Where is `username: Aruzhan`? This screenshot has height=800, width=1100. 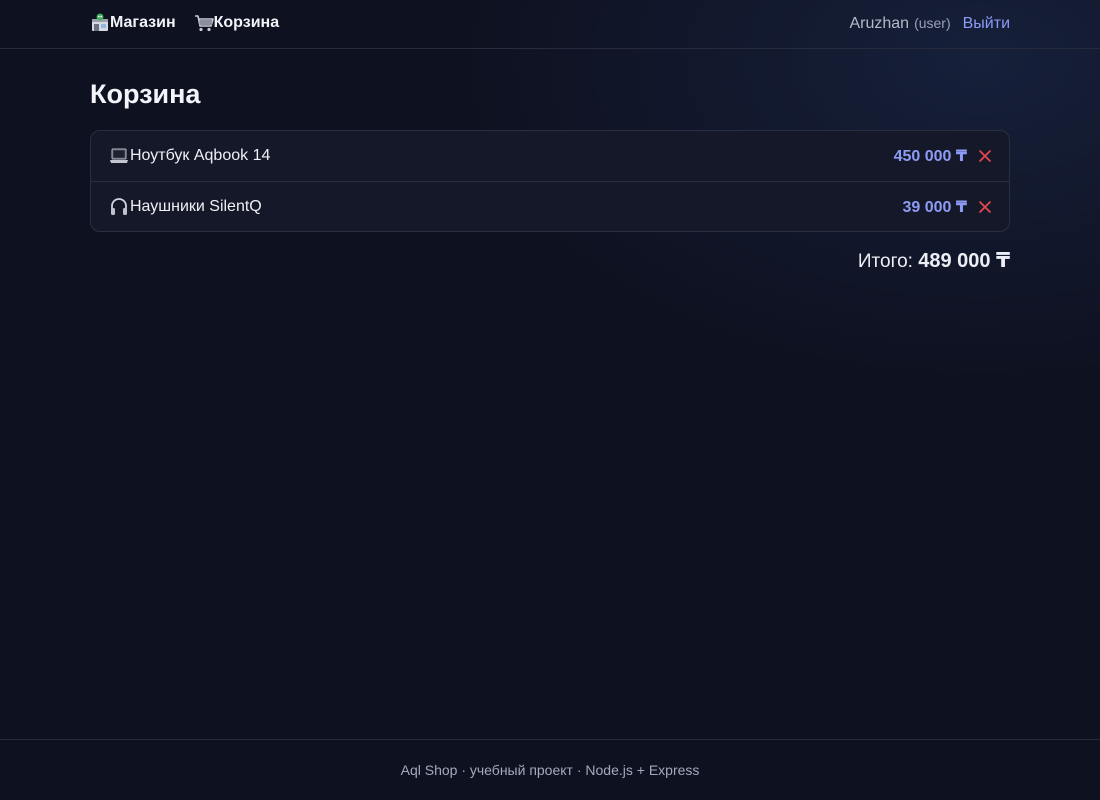 username: Aruzhan is located at coordinates (879, 23).